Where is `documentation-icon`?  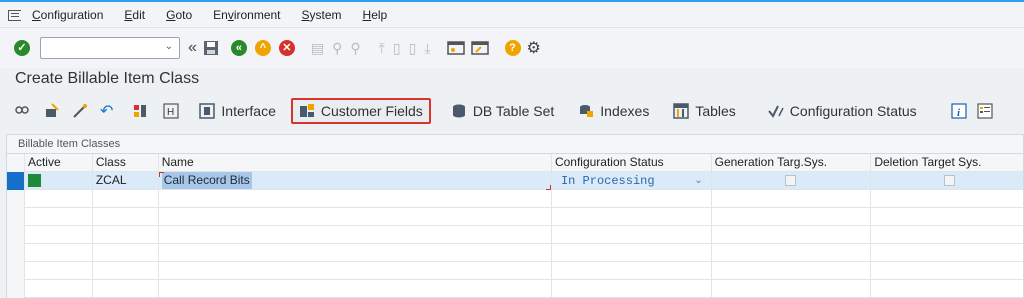
documentation-icon is located at coordinates (985, 111).